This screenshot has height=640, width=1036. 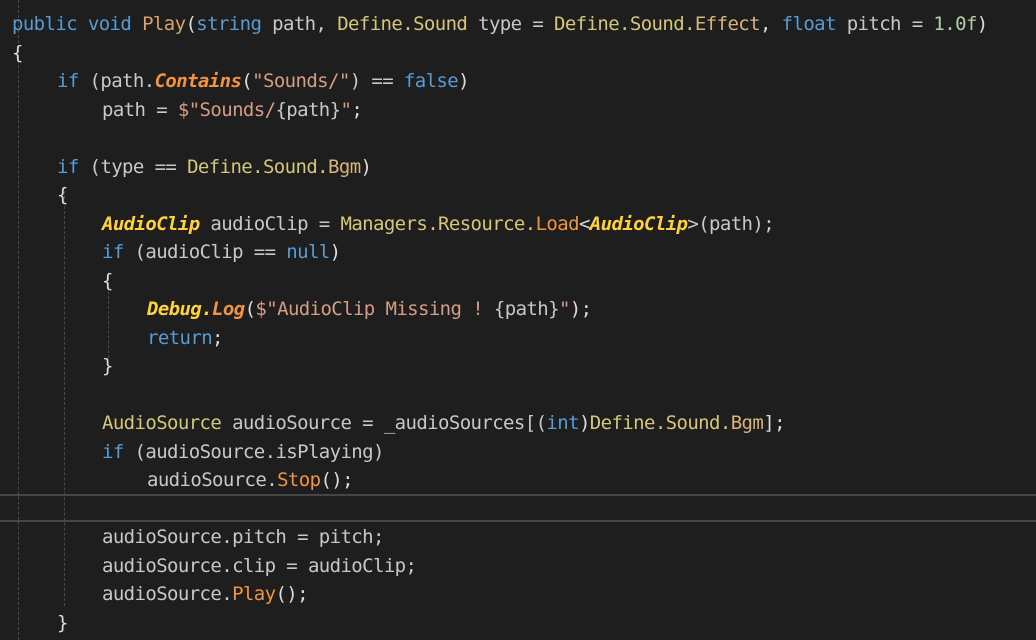 I want to click on code-token: $"Sounds/, so click(x=226, y=109).